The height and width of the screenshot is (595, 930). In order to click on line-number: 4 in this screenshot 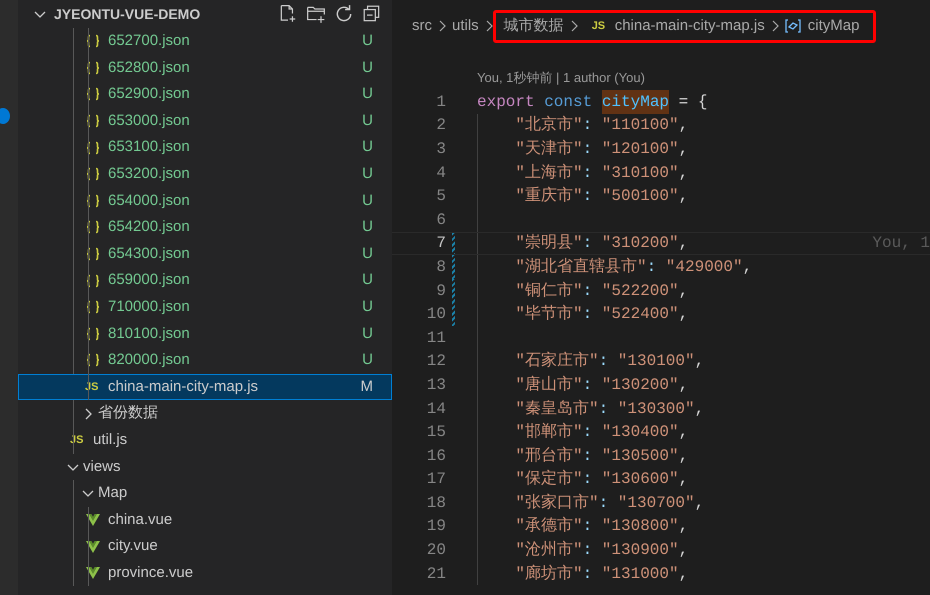, I will do `click(440, 173)`.